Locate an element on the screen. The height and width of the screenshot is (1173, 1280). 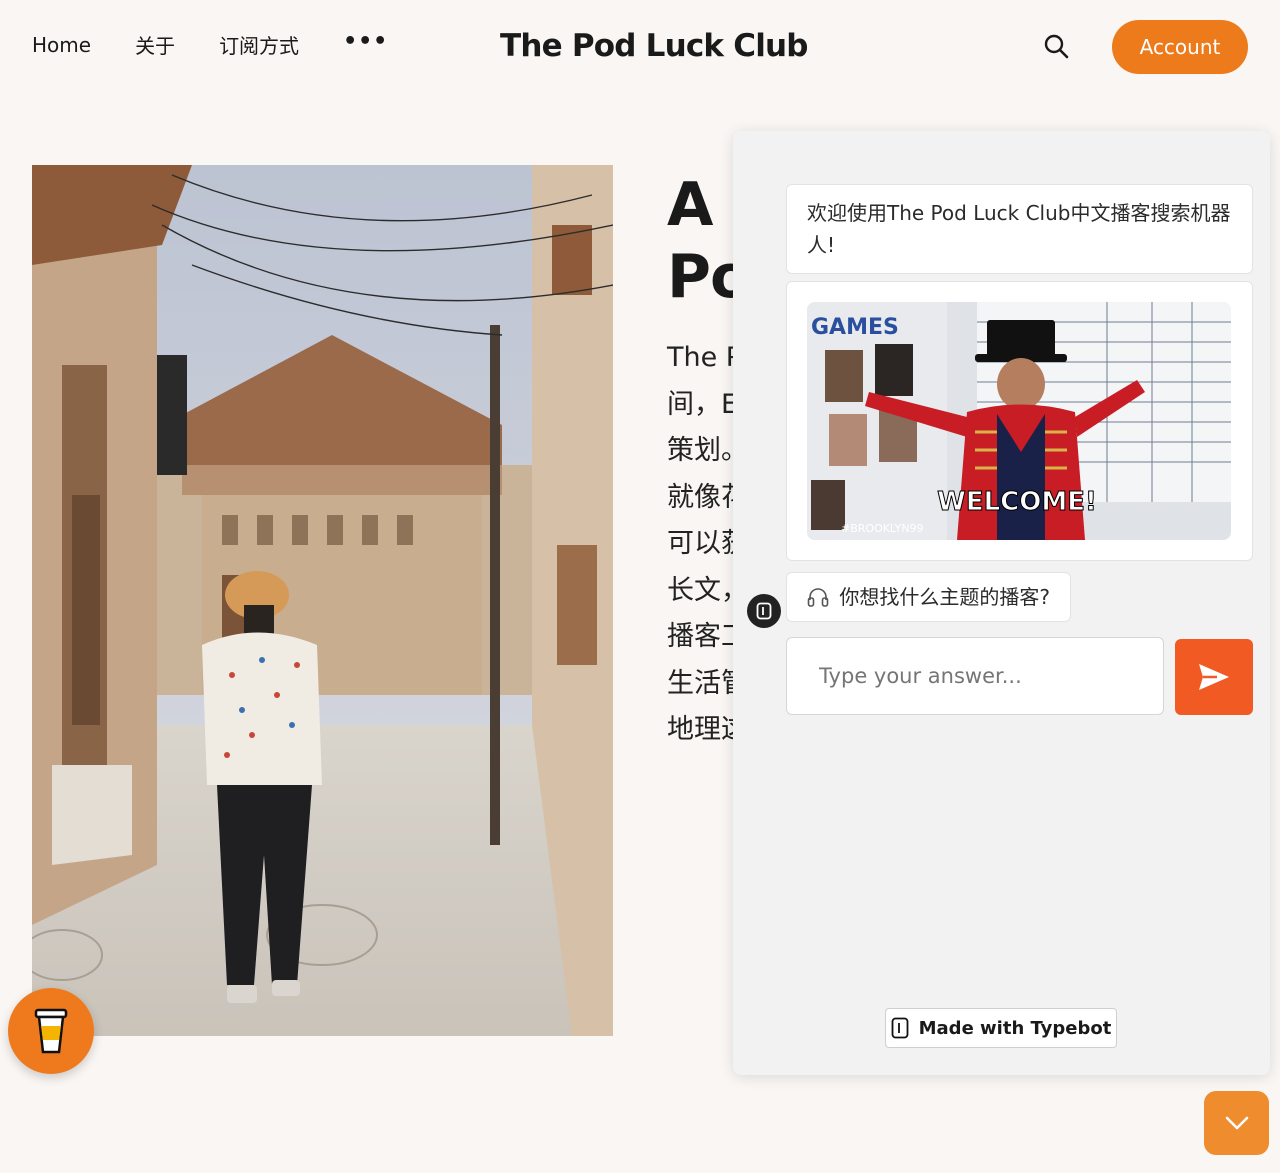
buy-me-a-coffee-button is located at coordinates (51, 1031).